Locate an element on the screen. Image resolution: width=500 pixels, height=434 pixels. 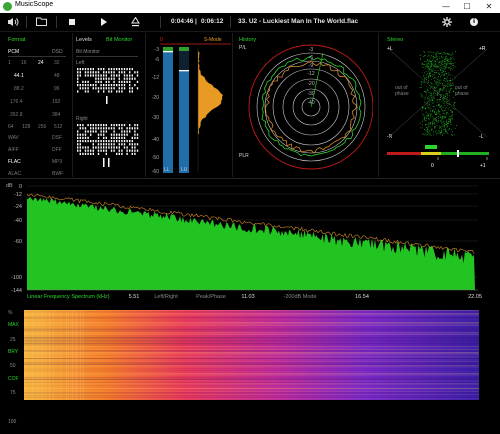
left-bit-grid is located at coordinates (108, 86).